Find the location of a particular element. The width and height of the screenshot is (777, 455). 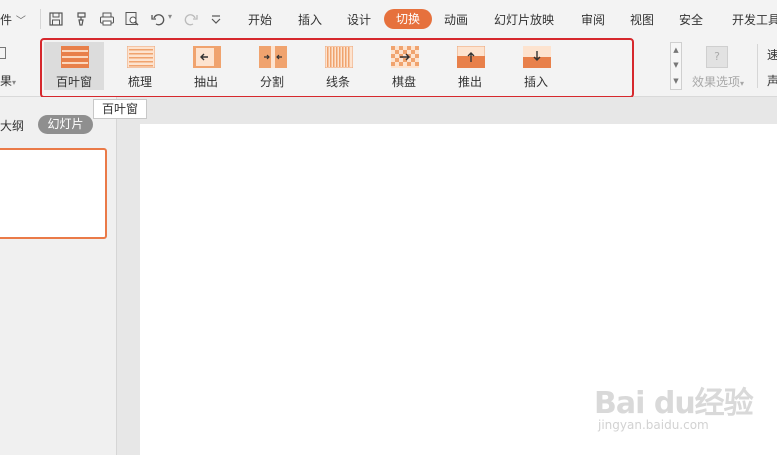

tab-design: 设计 is located at coordinates (359, 19).